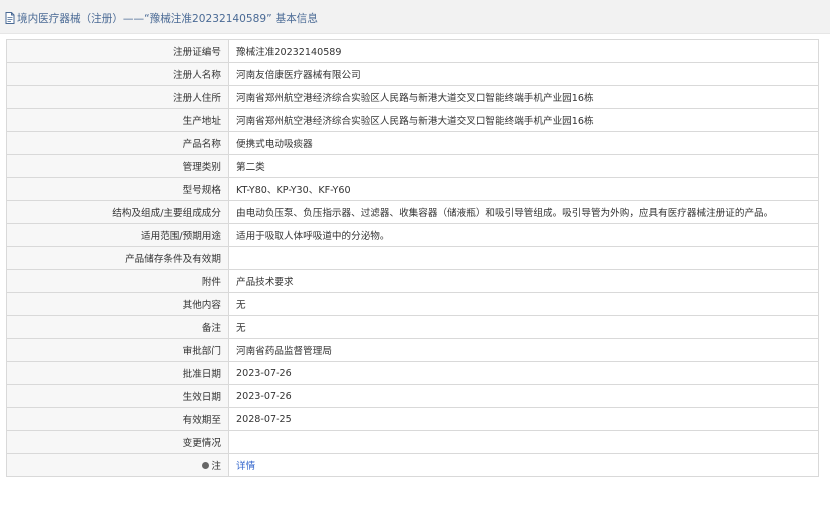  I want to click on row-label: 附件, so click(117, 281).